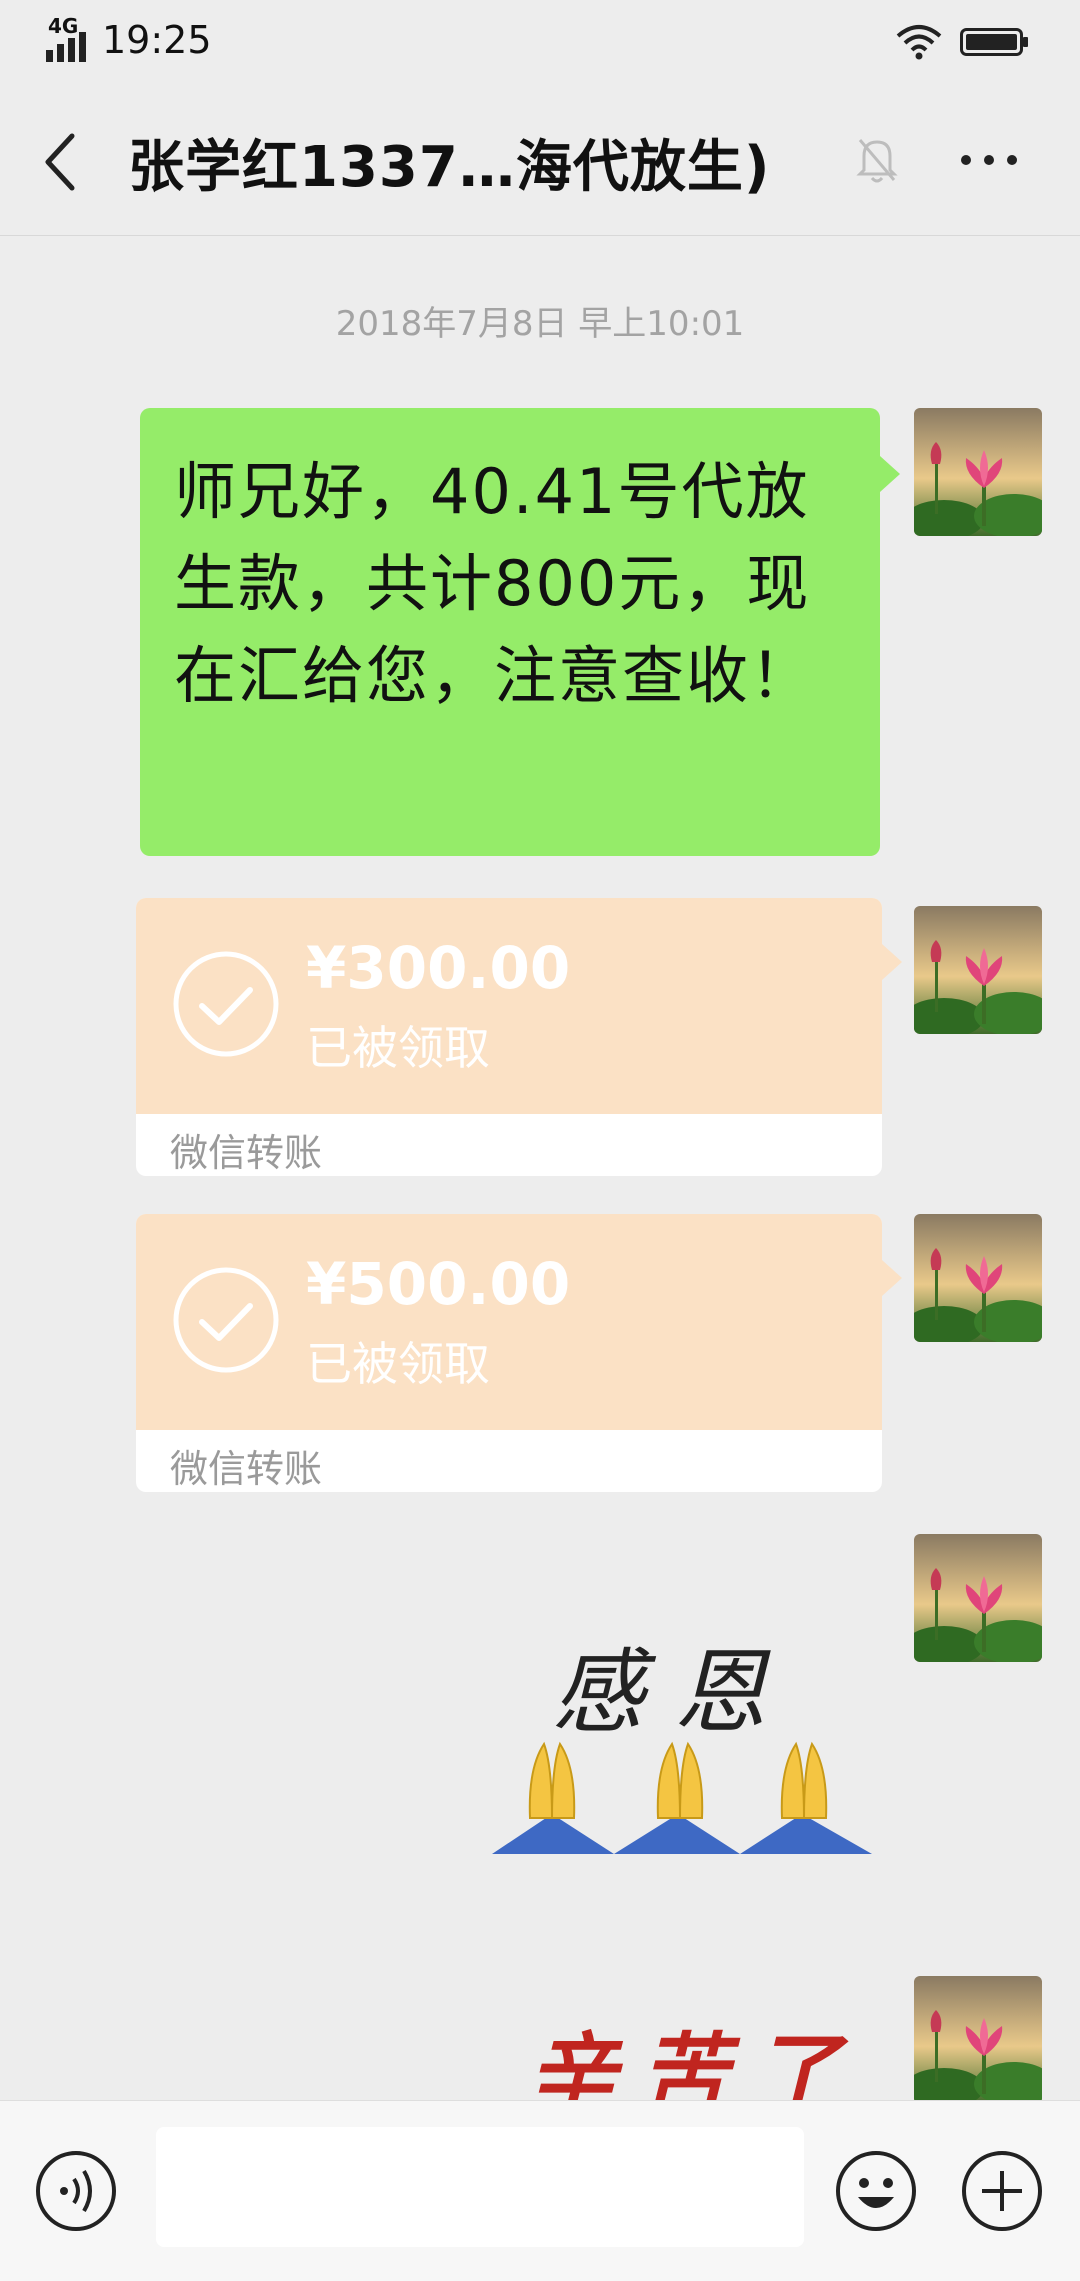 This screenshot has height=2281, width=1080. I want to click on transfer-card: ¥500.00 已被领取 微信转账, so click(509, 1353).